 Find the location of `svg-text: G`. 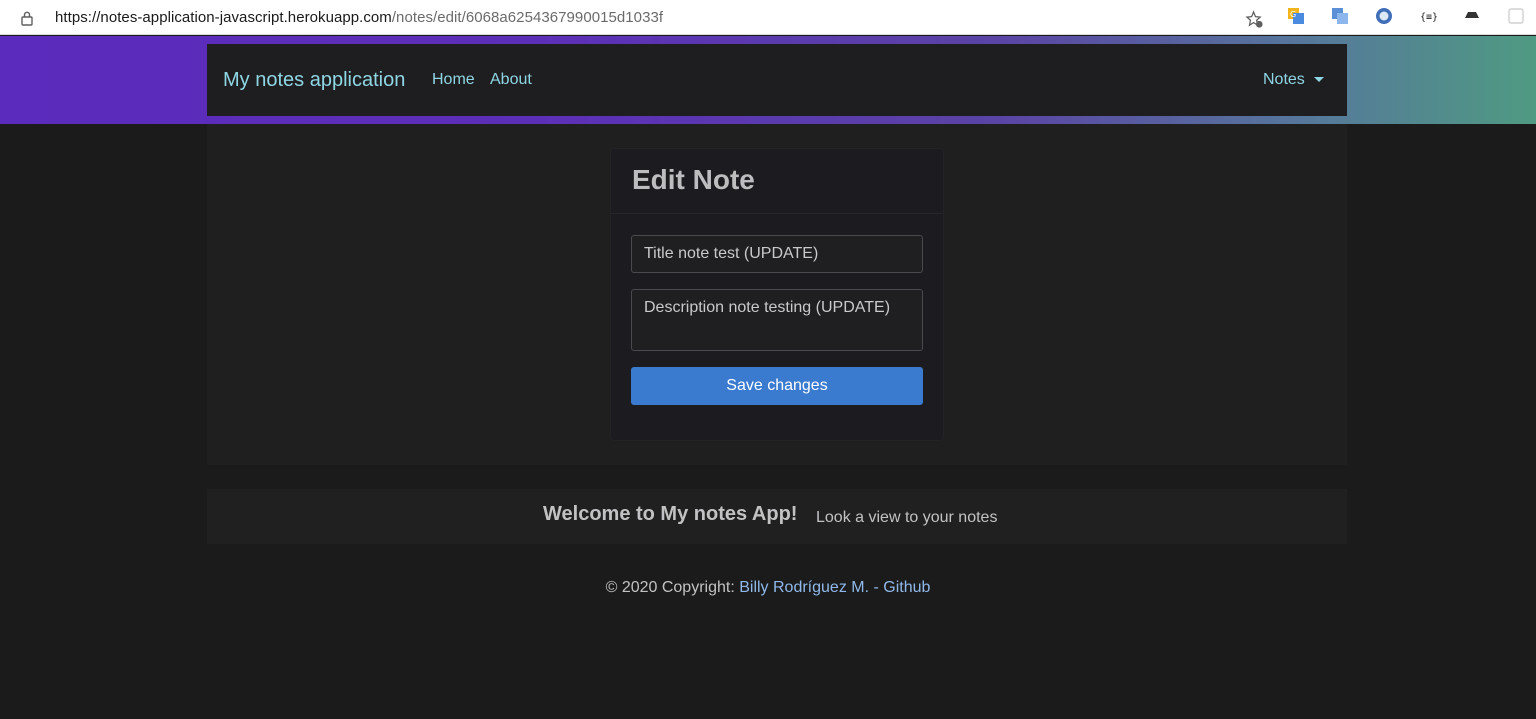

svg-text: G is located at coordinates (1293, 14).